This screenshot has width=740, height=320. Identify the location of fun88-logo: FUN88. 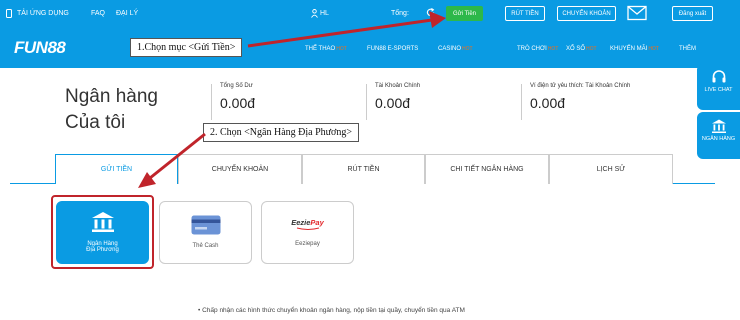
(40, 48).